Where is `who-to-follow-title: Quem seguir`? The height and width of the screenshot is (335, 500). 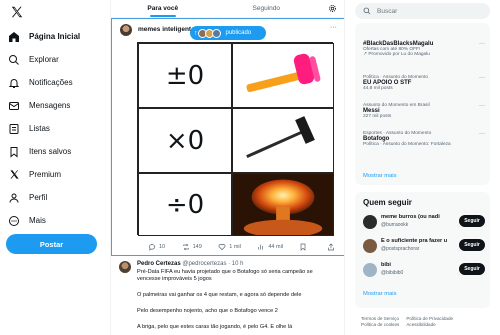
who-to-follow-title: Quem seguir is located at coordinates (387, 202).